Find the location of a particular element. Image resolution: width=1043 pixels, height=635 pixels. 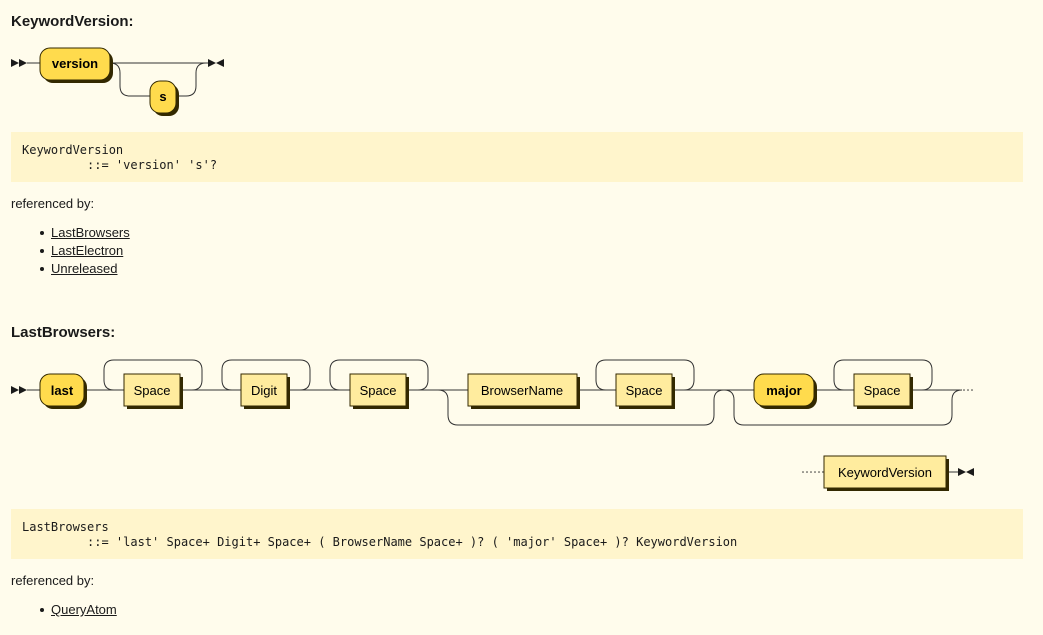

nonterminal-browsername-label: BrowserName is located at coordinates (522, 390).